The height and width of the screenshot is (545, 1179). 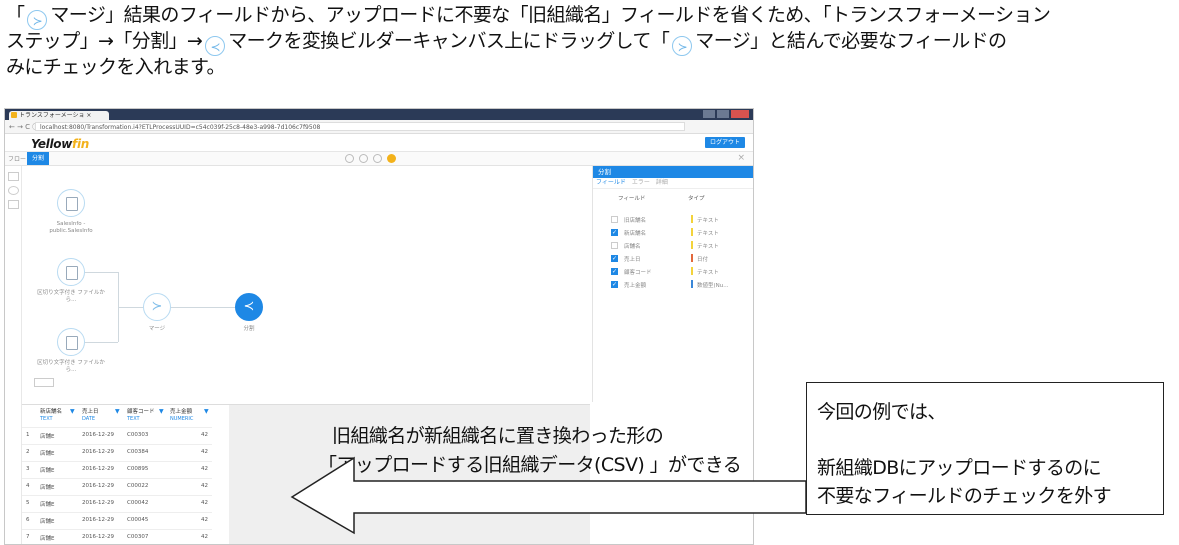 I want to click on table-cell: 6, so click(x=28, y=520).